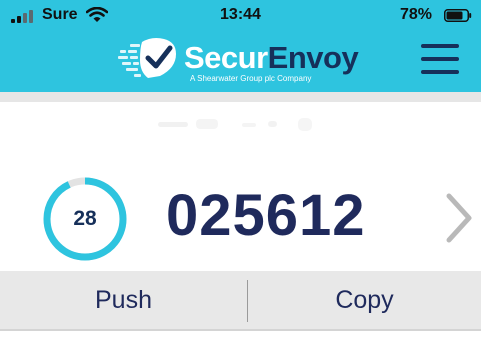 This screenshot has width=481, height=339. I want to click on menu-bar-top, so click(440, 46).